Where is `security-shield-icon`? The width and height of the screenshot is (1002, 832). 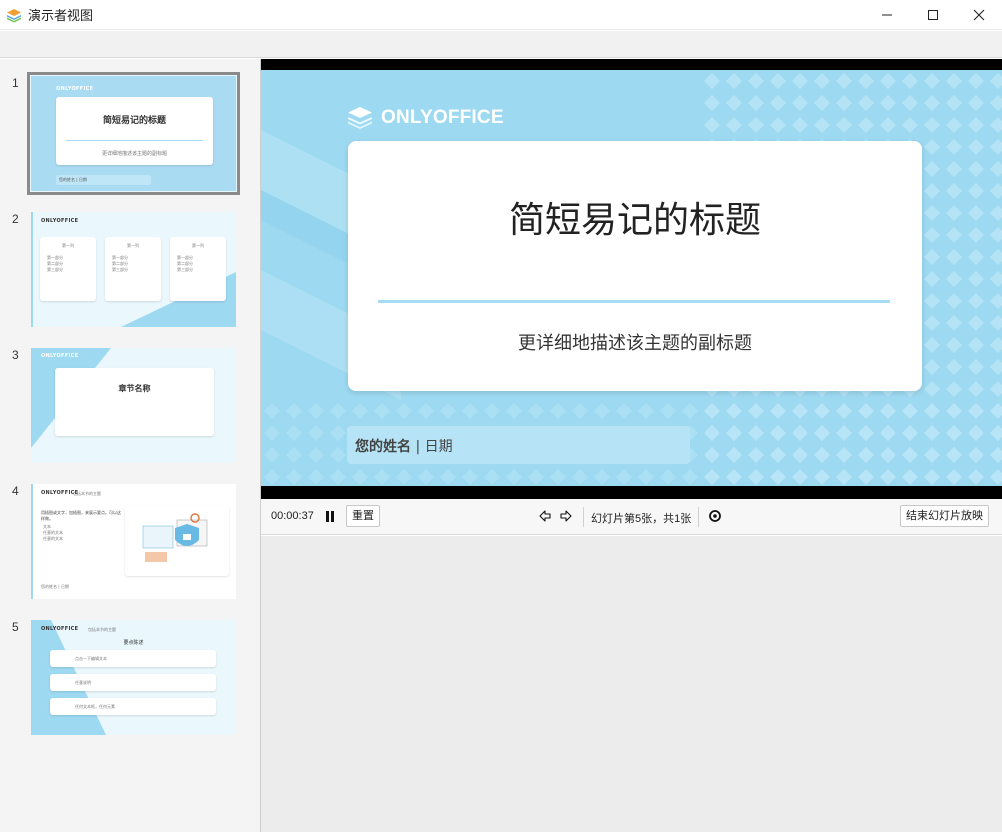
security-shield-icon is located at coordinates (175, 537).